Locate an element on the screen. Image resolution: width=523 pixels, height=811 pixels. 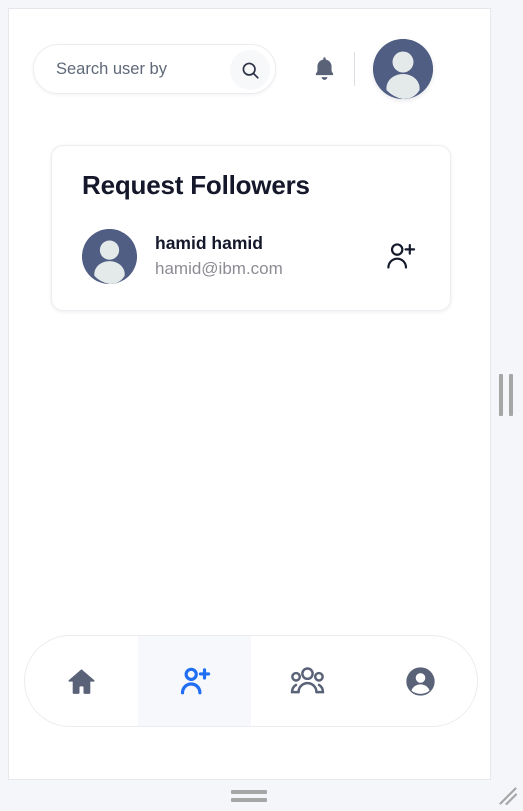
app-header is located at coordinates (249, 69).